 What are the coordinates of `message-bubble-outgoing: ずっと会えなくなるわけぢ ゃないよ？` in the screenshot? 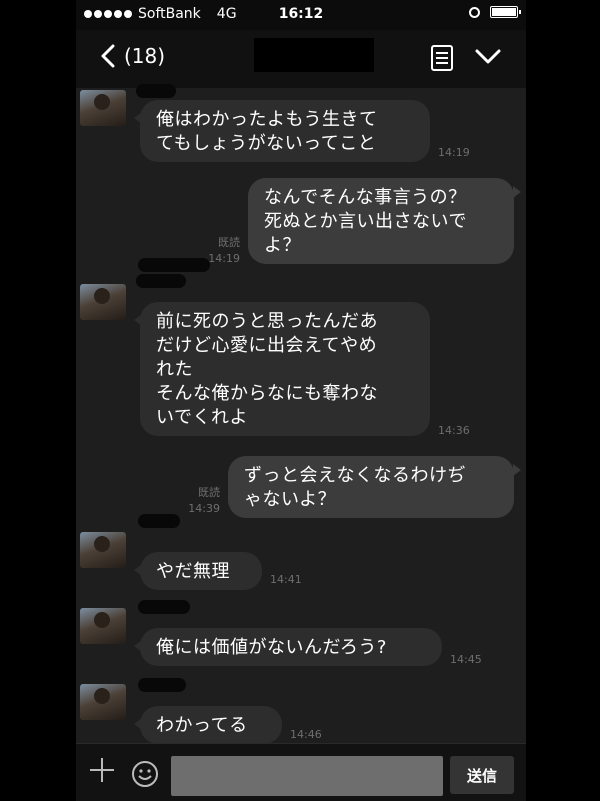 It's located at (374, 487).